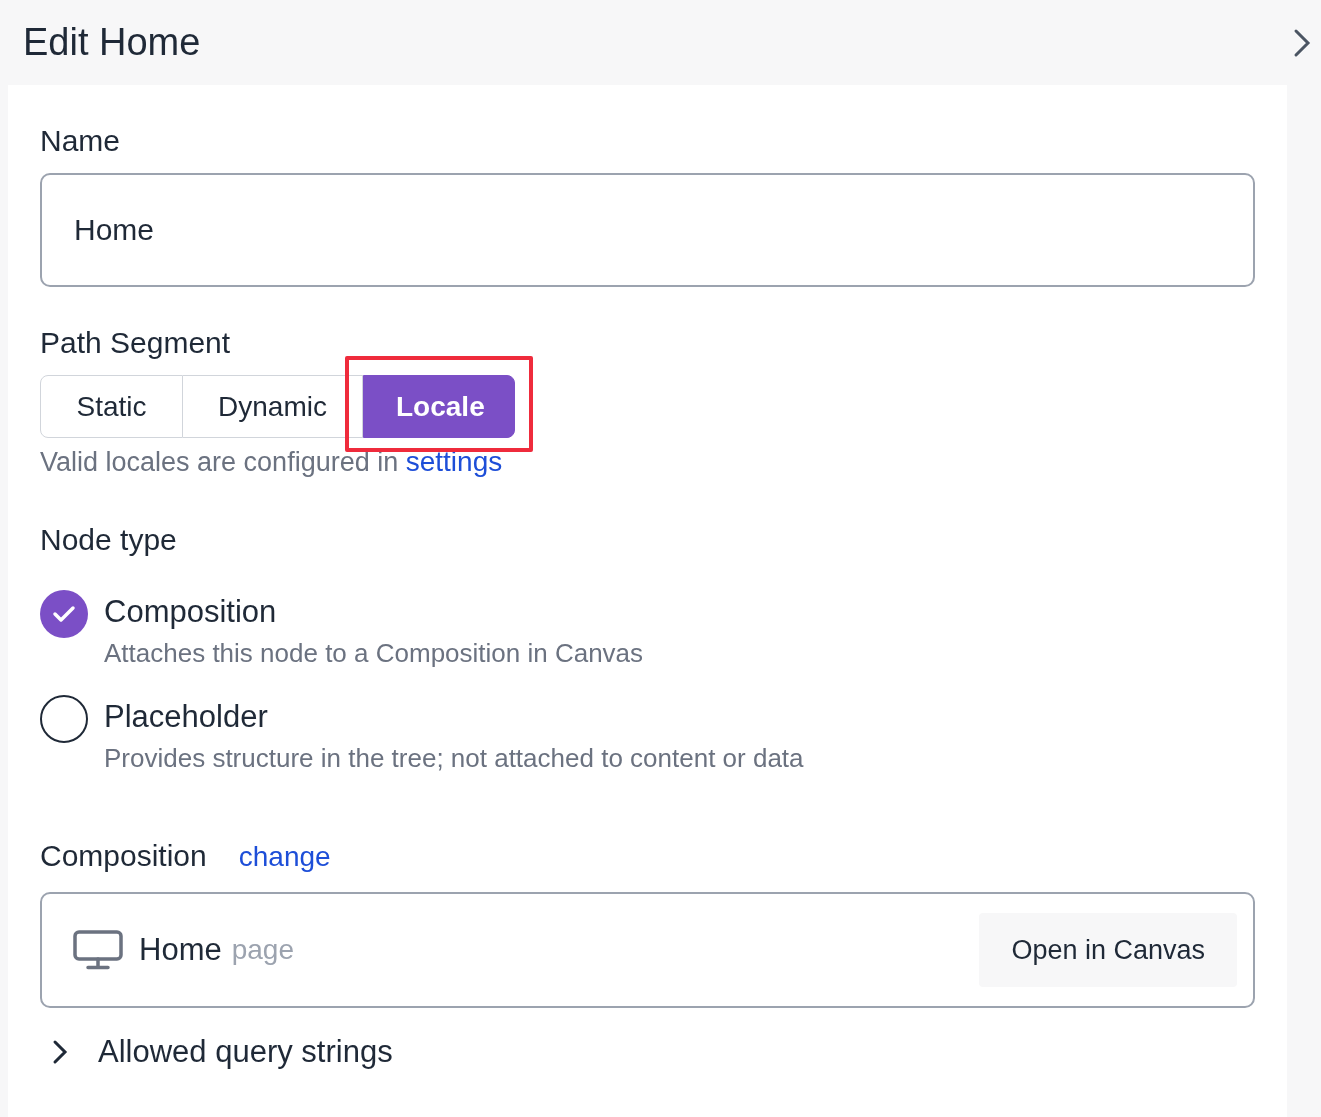 This screenshot has height=1117, width=1321. I want to click on section-toggle-label: Allowed query strings, so click(245, 1052).